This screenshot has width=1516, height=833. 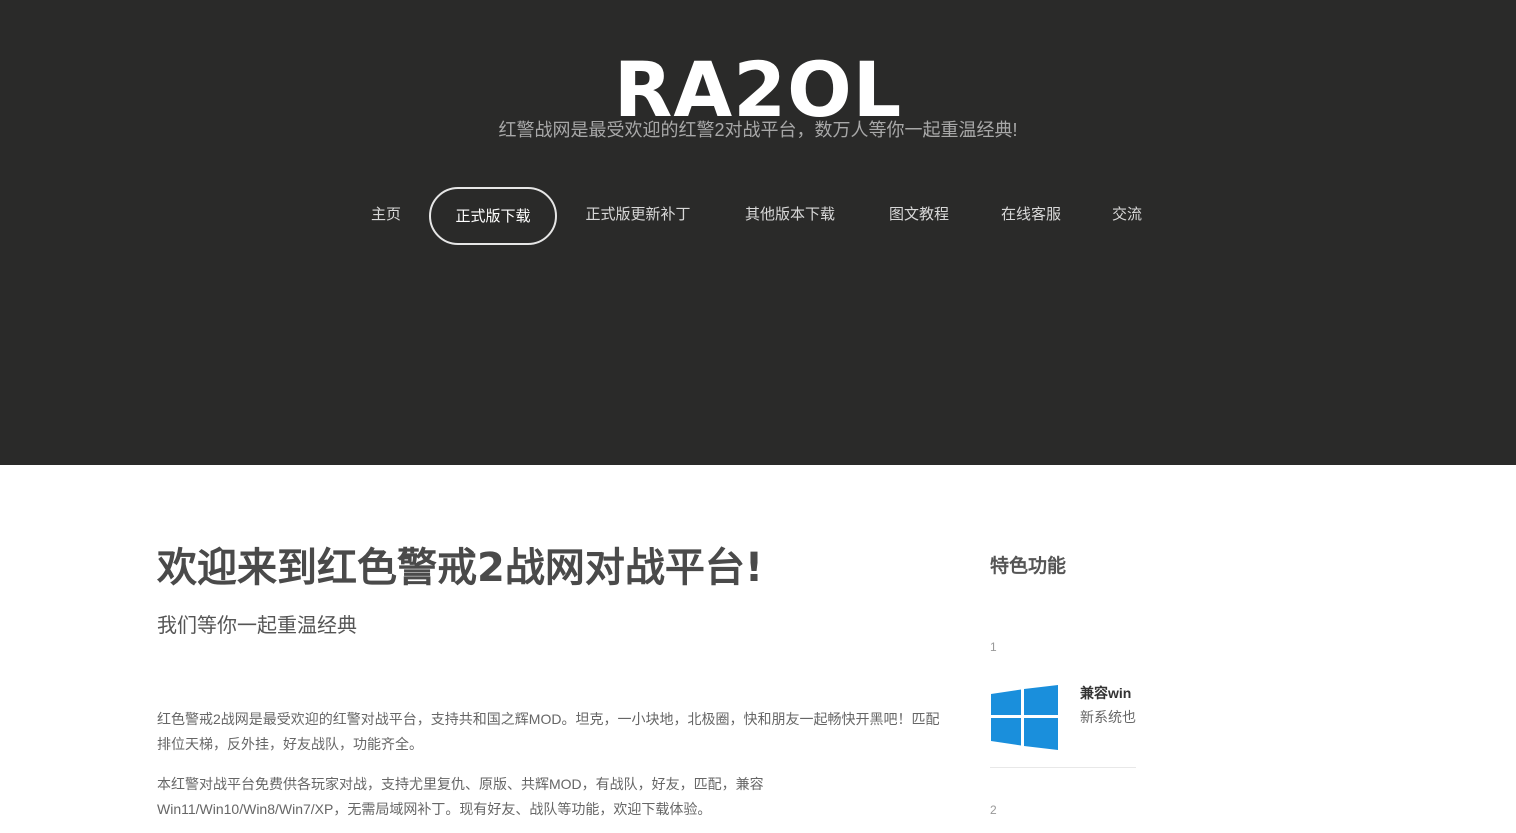 What do you see at coordinates (386, 214) in the screenshot?
I see `nav-item-home: 主页` at bounding box center [386, 214].